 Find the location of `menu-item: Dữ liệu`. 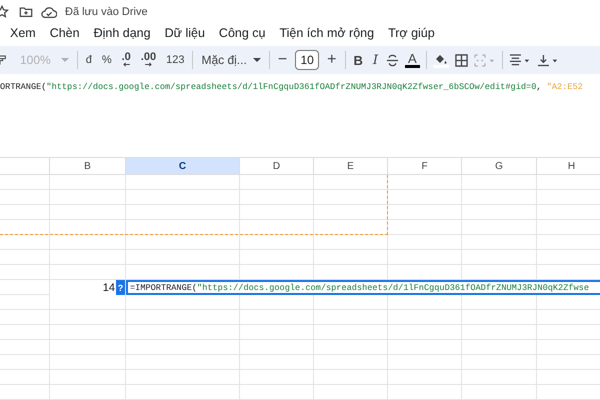

menu-item: Dữ liệu is located at coordinates (184, 33).